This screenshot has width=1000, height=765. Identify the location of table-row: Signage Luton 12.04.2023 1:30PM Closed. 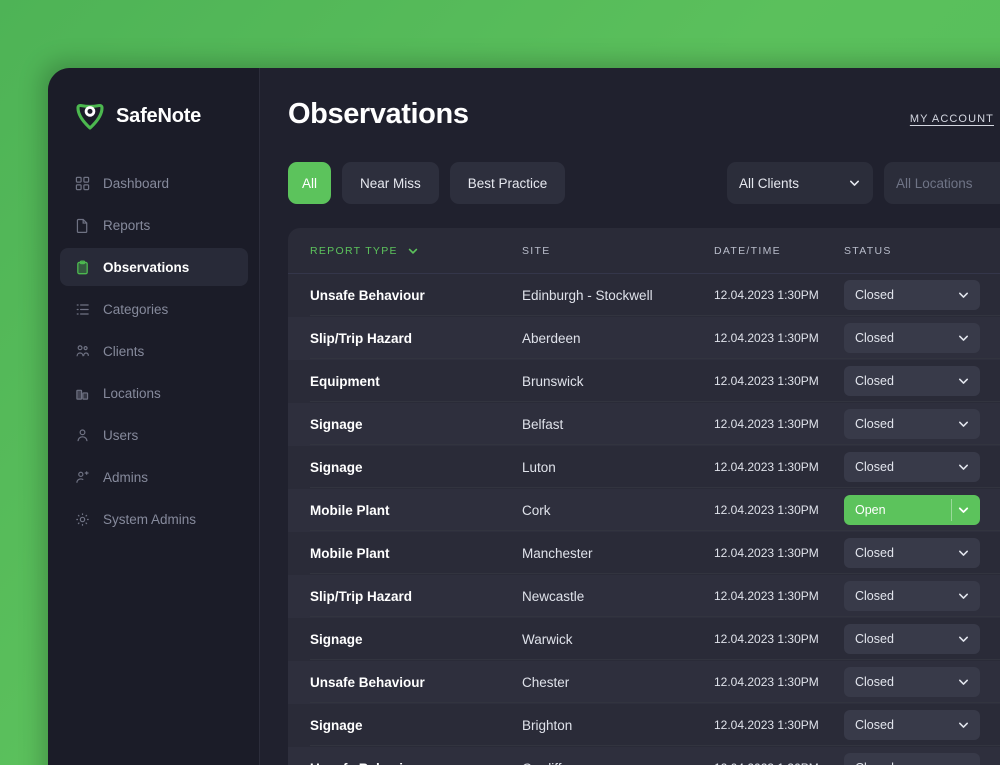
(644, 467).